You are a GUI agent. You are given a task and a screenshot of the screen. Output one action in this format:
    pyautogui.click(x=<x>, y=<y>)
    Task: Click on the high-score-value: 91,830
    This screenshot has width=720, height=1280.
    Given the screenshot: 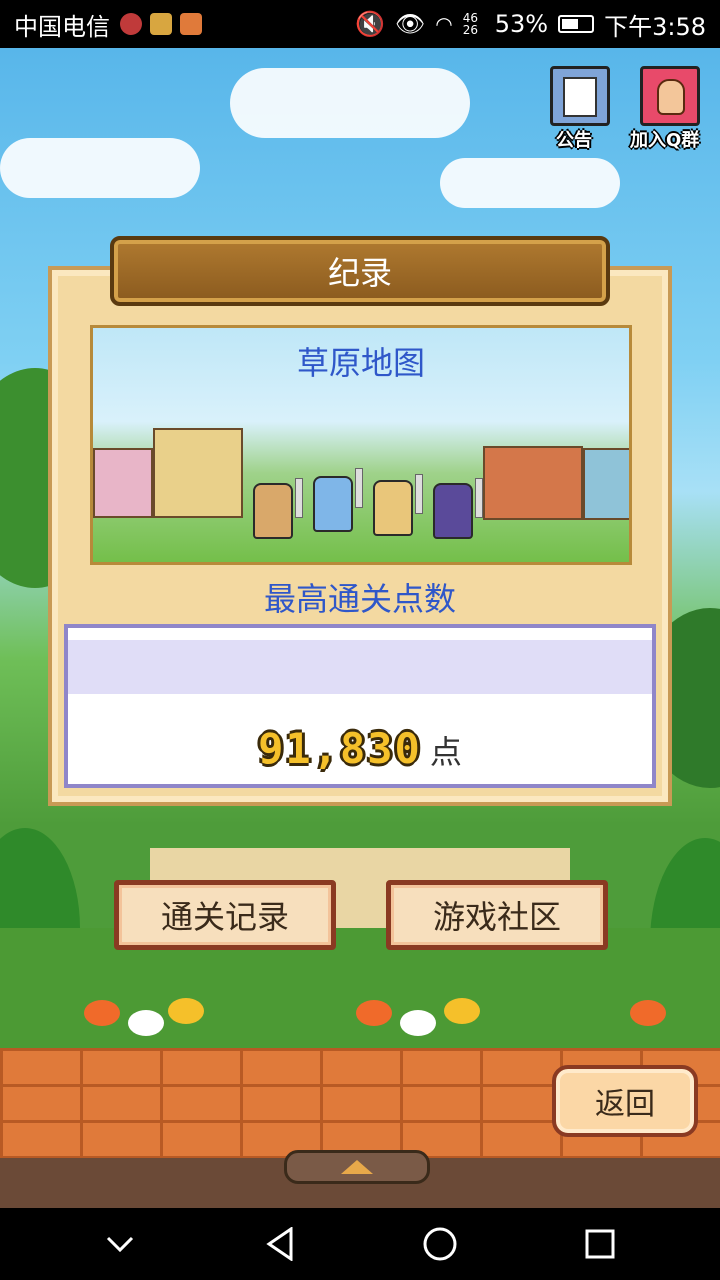 What is the action you would take?
    pyautogui.click(x=340, y=748)
    